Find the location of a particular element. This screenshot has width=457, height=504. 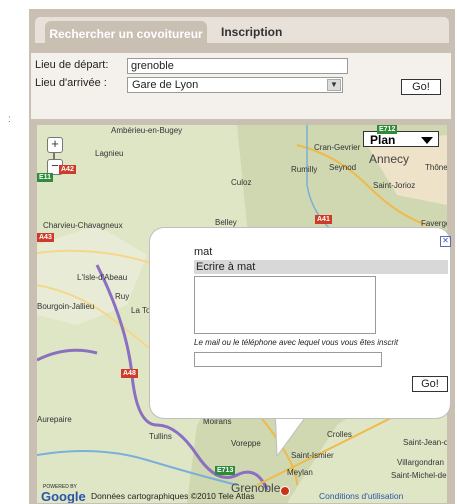

place-label: Lagnieu is located at coordinates (109, 153).